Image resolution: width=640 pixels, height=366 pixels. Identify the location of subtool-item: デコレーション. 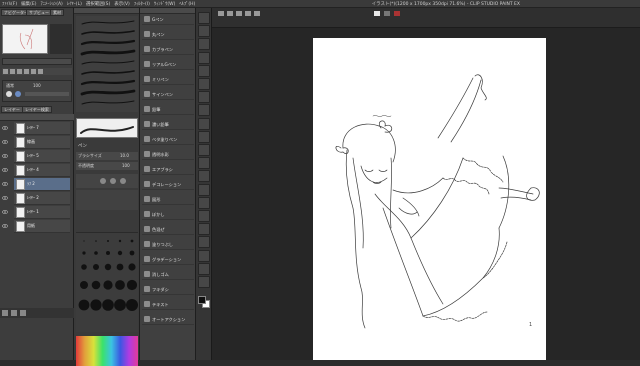
(168, 184).